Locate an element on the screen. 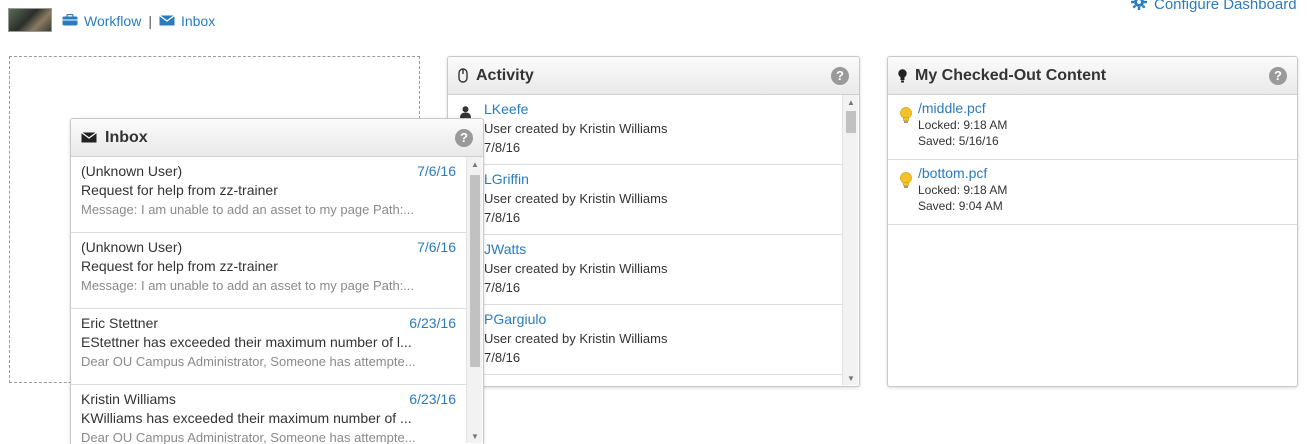 This screenshot has height=444, width=1307. activity-user-link: LKeefe is located at coordinates (663, 109).